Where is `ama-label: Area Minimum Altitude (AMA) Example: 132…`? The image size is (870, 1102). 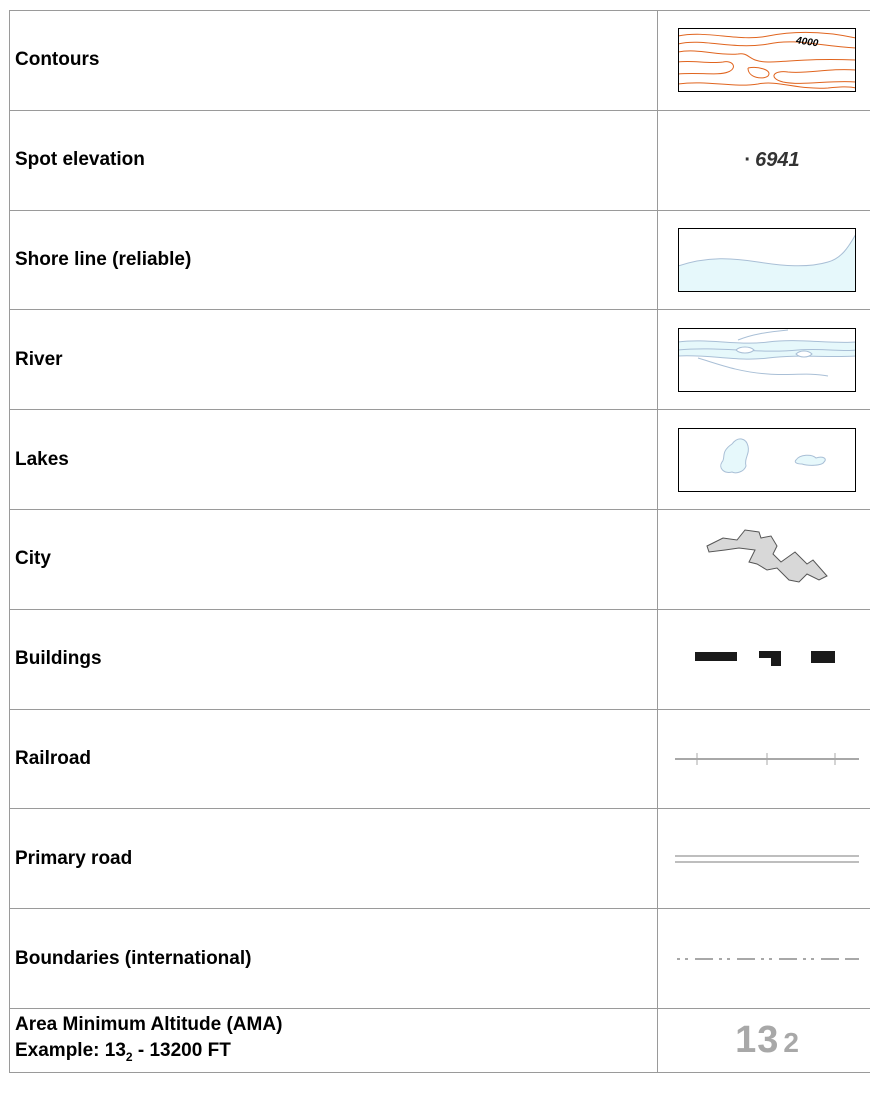
ama-label: Area Minimum Altitude (AMA) Example: 132… is located at coordinates (333, 1040).